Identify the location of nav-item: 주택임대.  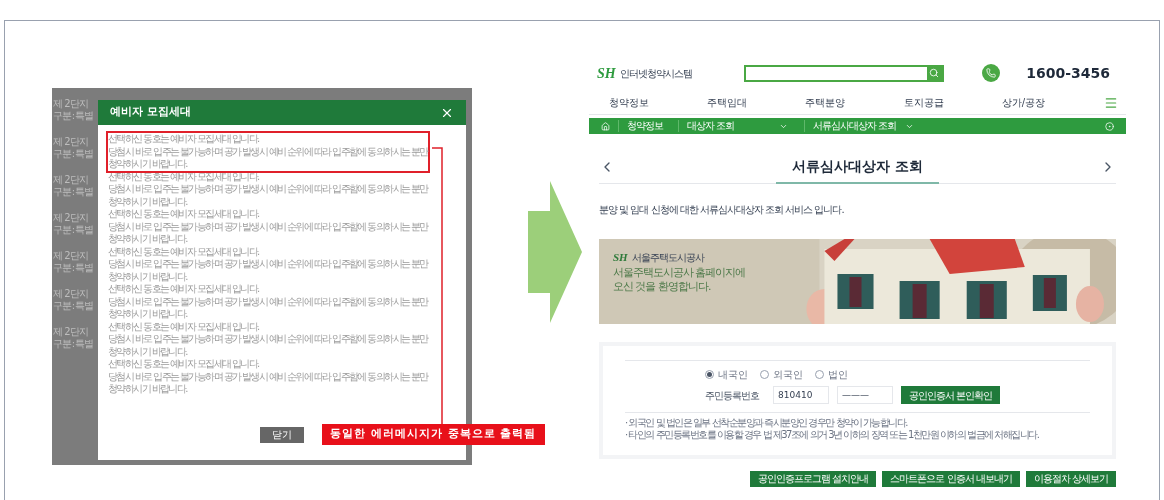
(736, 102).